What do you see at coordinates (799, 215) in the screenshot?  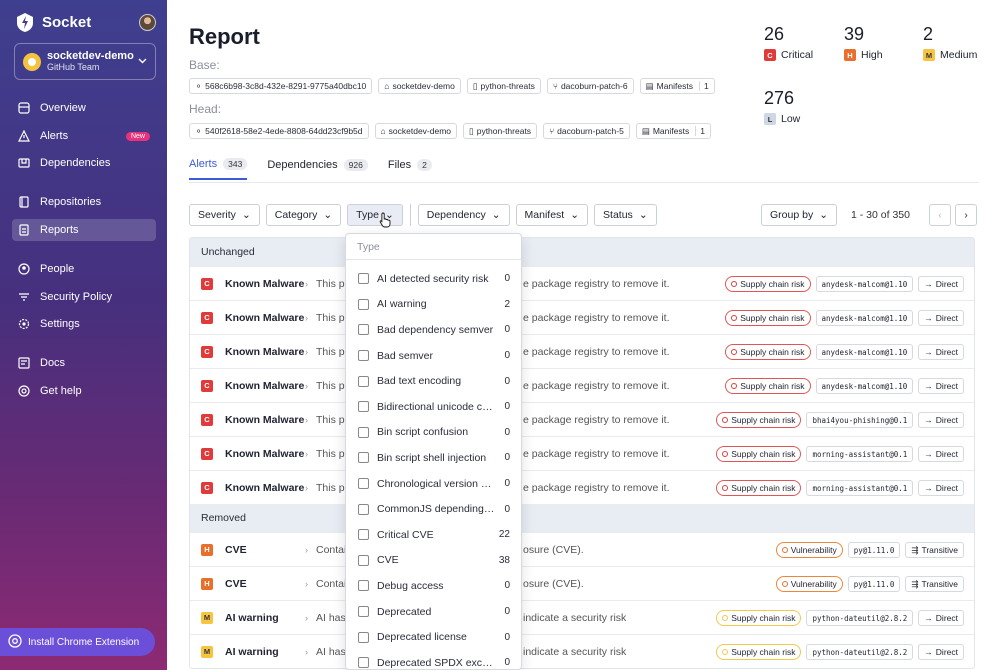 I see `group-by-button: Group by ⌄` at bounding box center [799, 215].